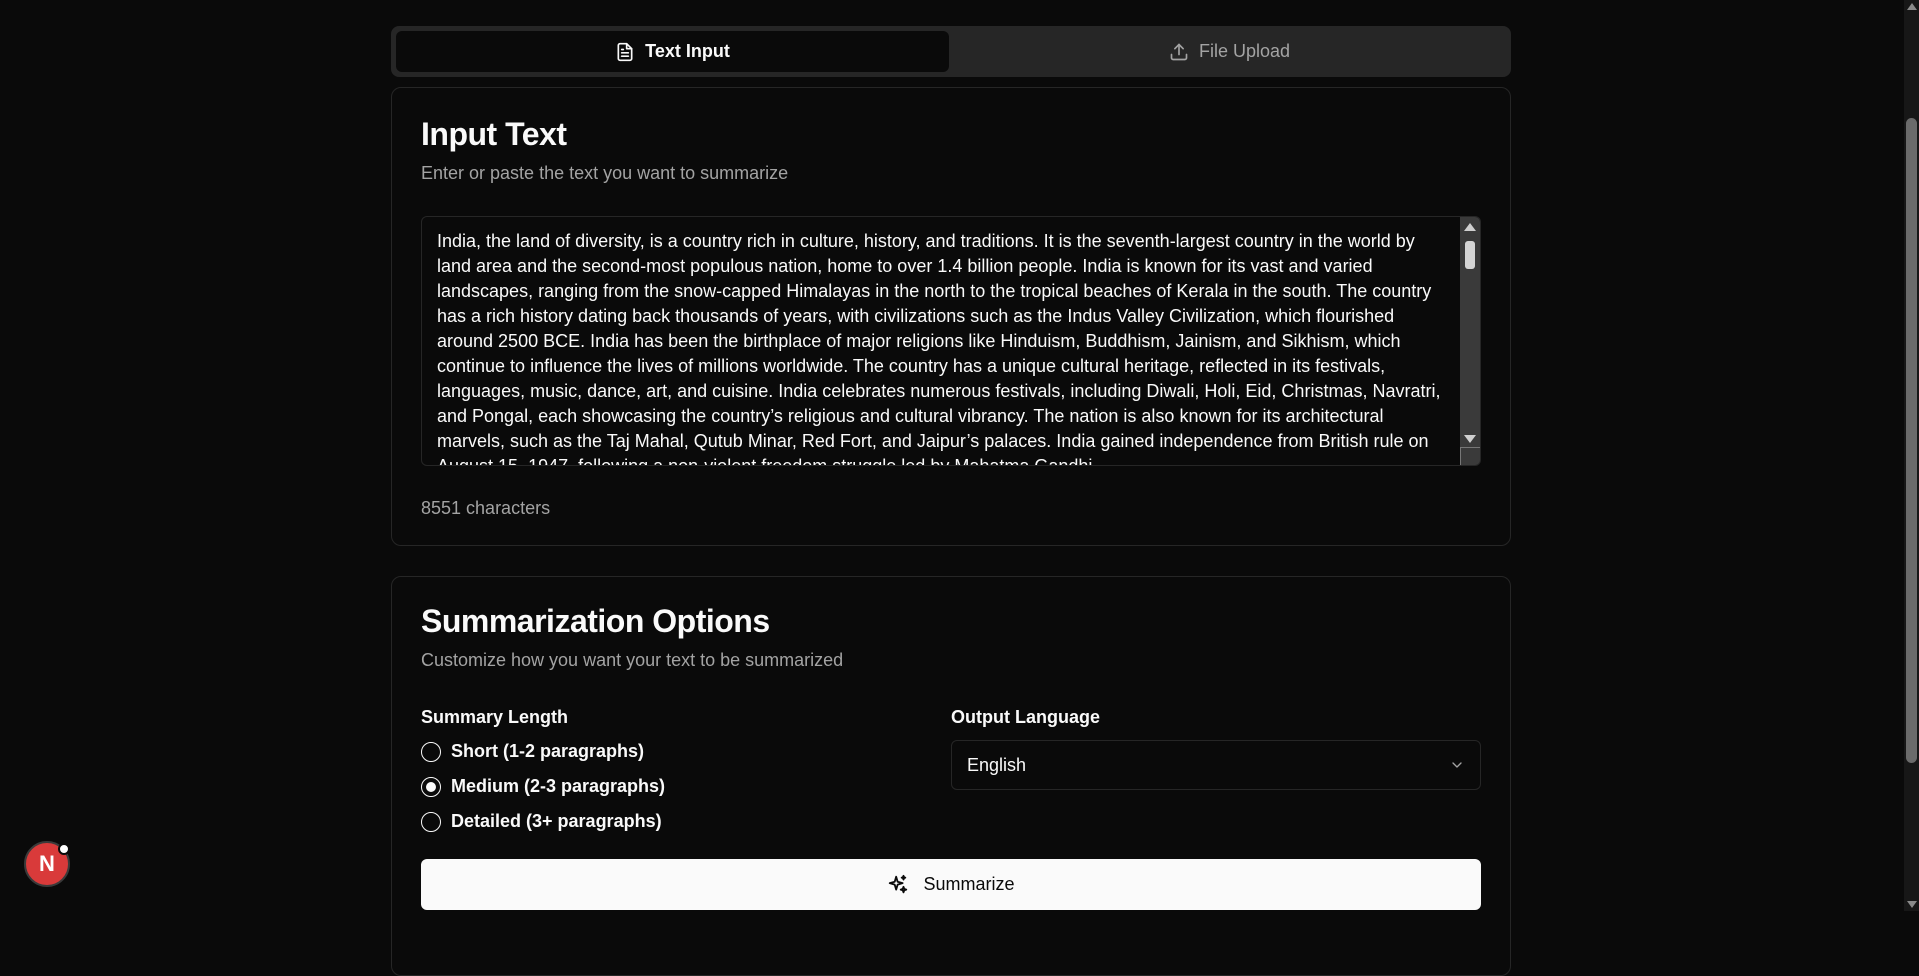 This screenshot has width=1919, height=976. I want to click on radio-label: Short (1-2 paragraphs), so click(548, 751).